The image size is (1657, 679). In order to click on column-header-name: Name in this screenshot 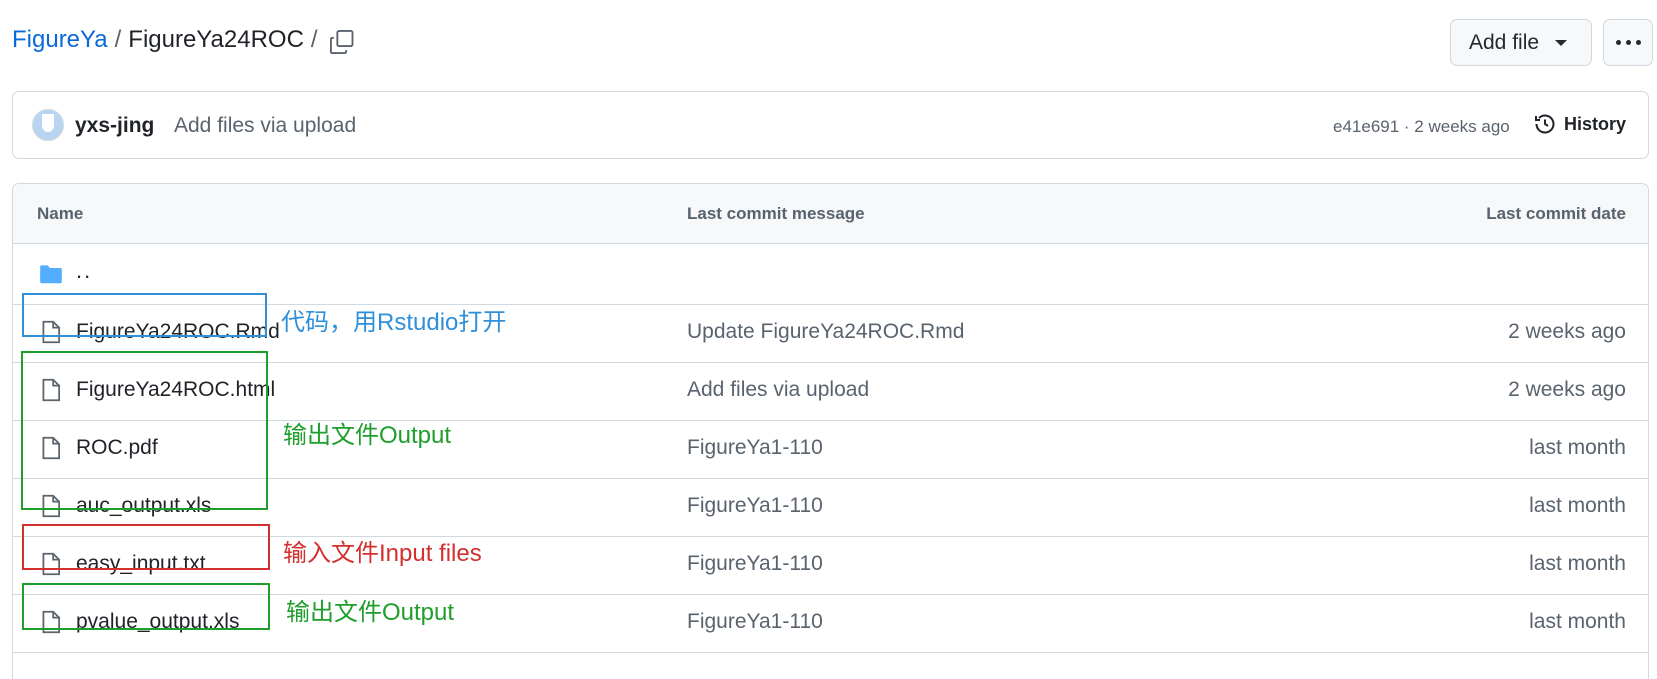, I will do `click(60, 213)`.